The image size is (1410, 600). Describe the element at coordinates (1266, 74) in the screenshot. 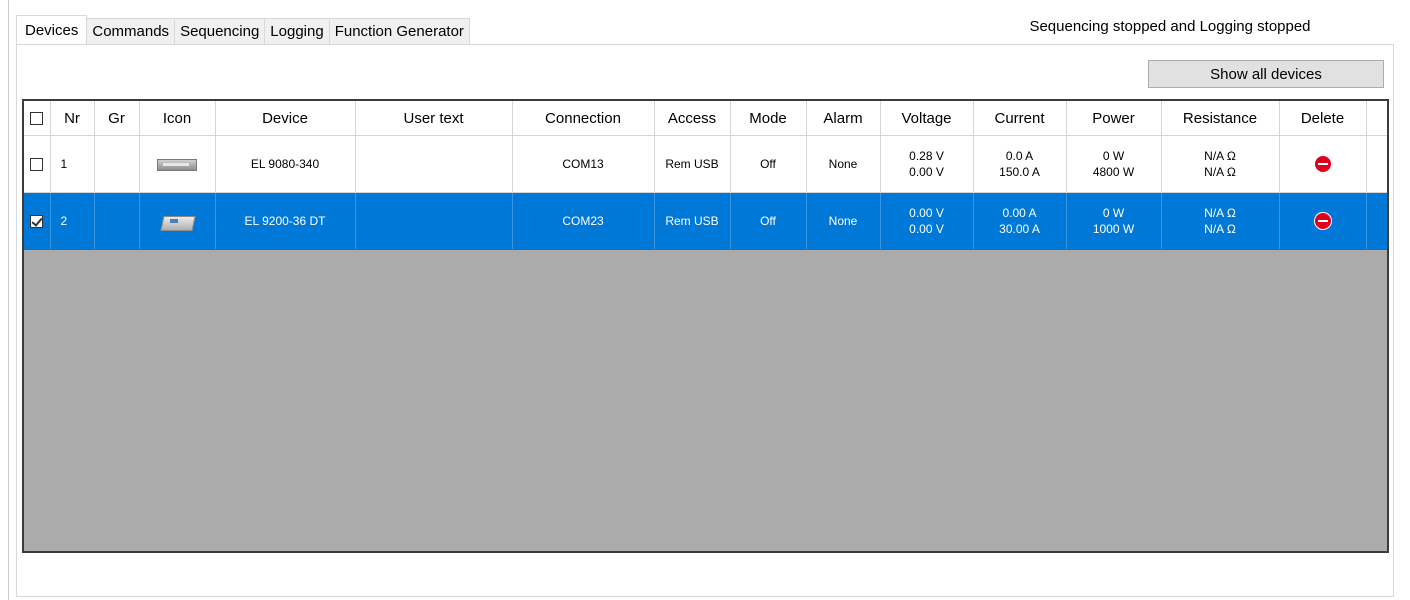

I see `show-all-devices-button: Show all devices` at that location.